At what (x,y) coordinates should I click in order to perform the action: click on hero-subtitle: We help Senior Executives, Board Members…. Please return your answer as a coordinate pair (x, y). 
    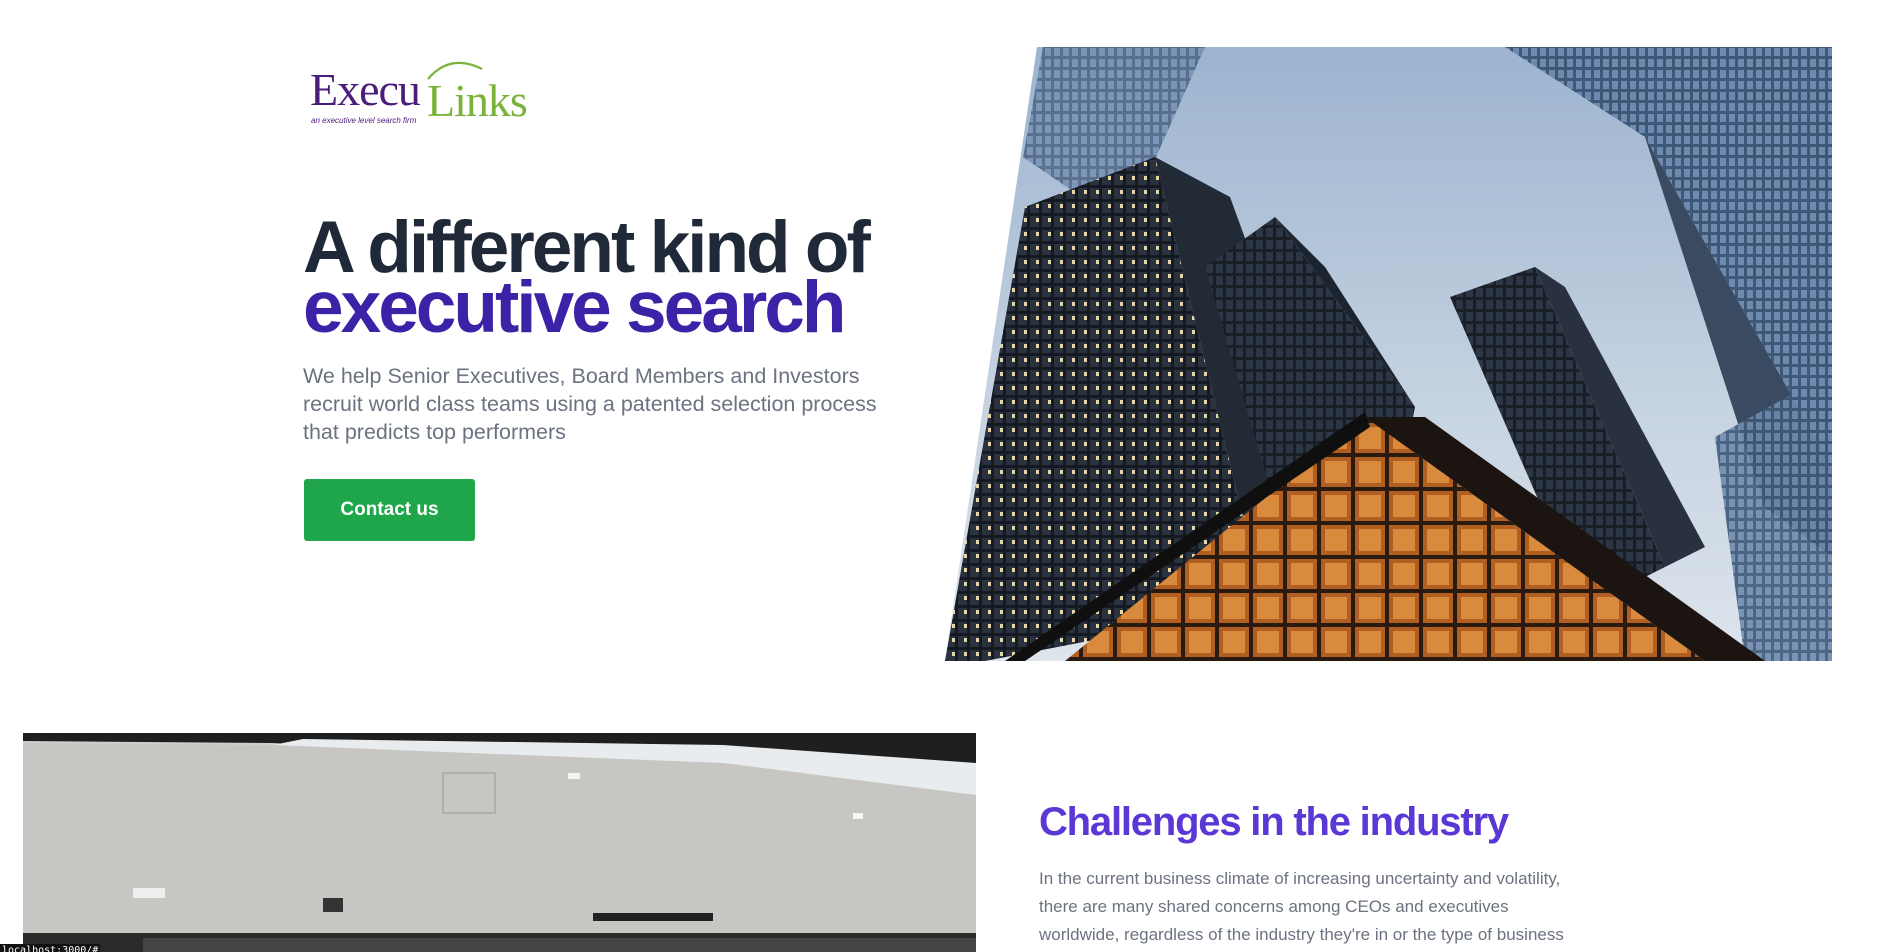
    Looking at the image, I should click on (590, 404).